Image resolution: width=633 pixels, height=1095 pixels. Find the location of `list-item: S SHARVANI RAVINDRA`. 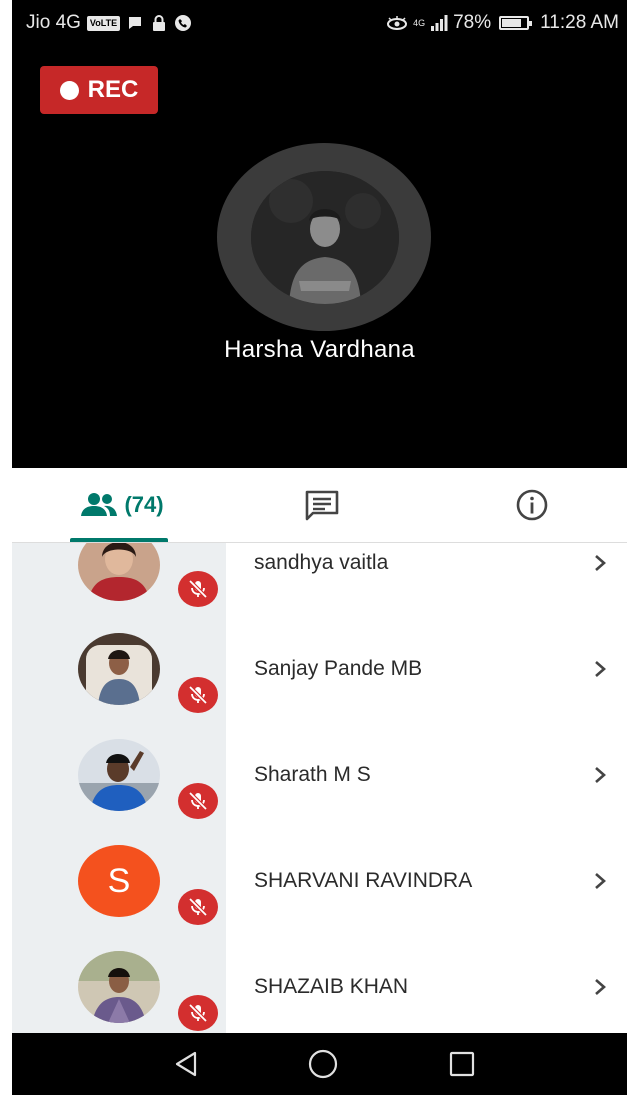

list-item: S SHARVANI RAVINDRA is located at coordinates (319, 892).